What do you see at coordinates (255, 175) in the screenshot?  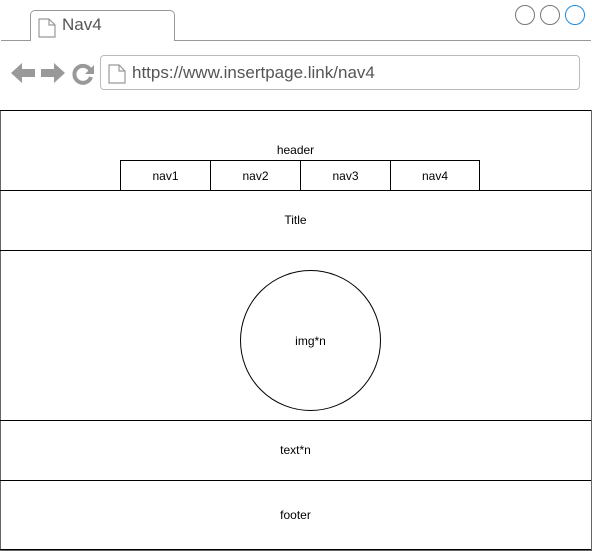 I see `nav-item-2: nav2` at bounding box center [255, 175].